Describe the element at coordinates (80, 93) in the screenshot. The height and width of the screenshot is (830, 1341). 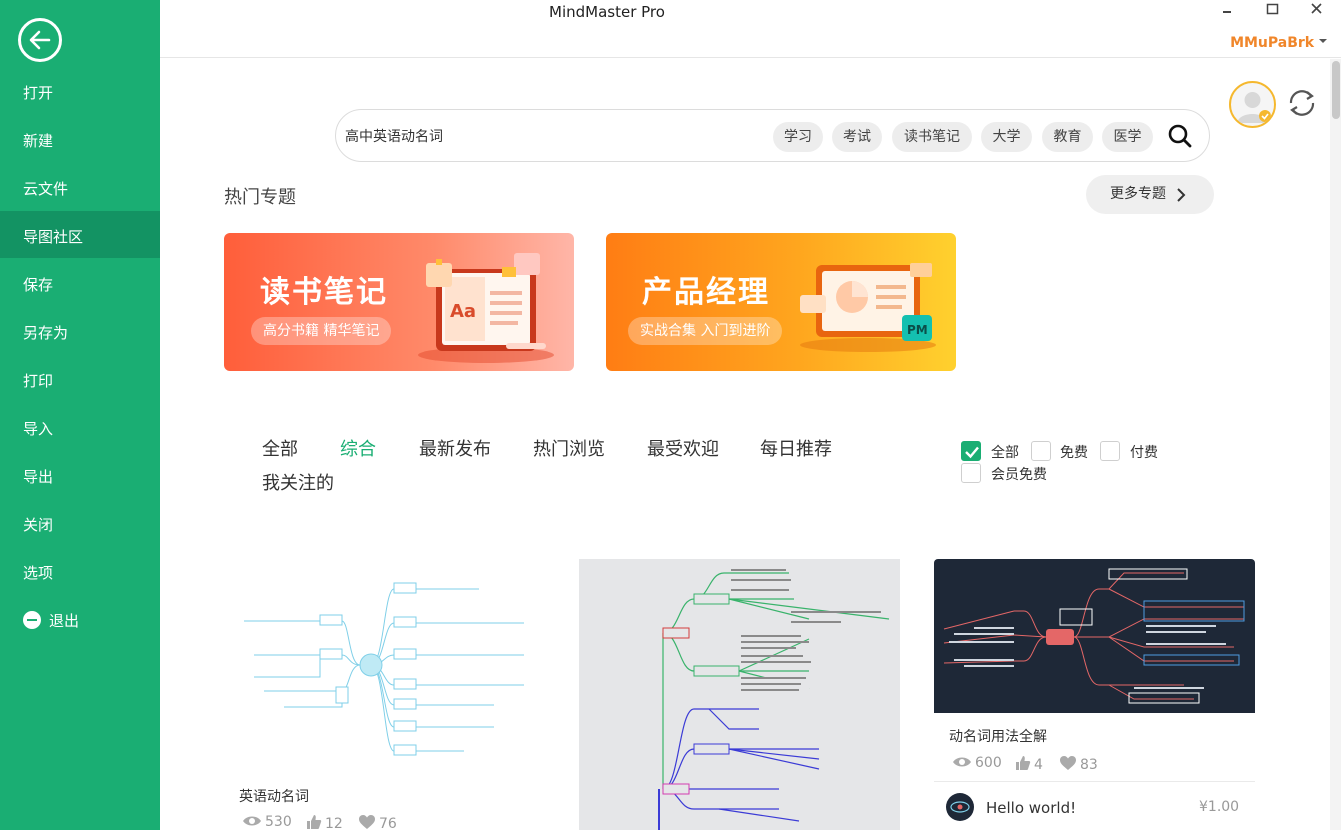
I see `sidebar-item-open: 打开` at that location.